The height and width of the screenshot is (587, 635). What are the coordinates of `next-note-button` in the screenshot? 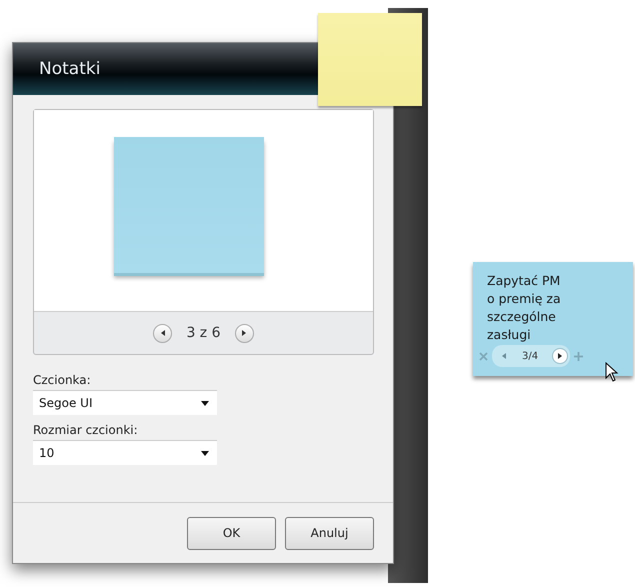 It's located at (560, 356).